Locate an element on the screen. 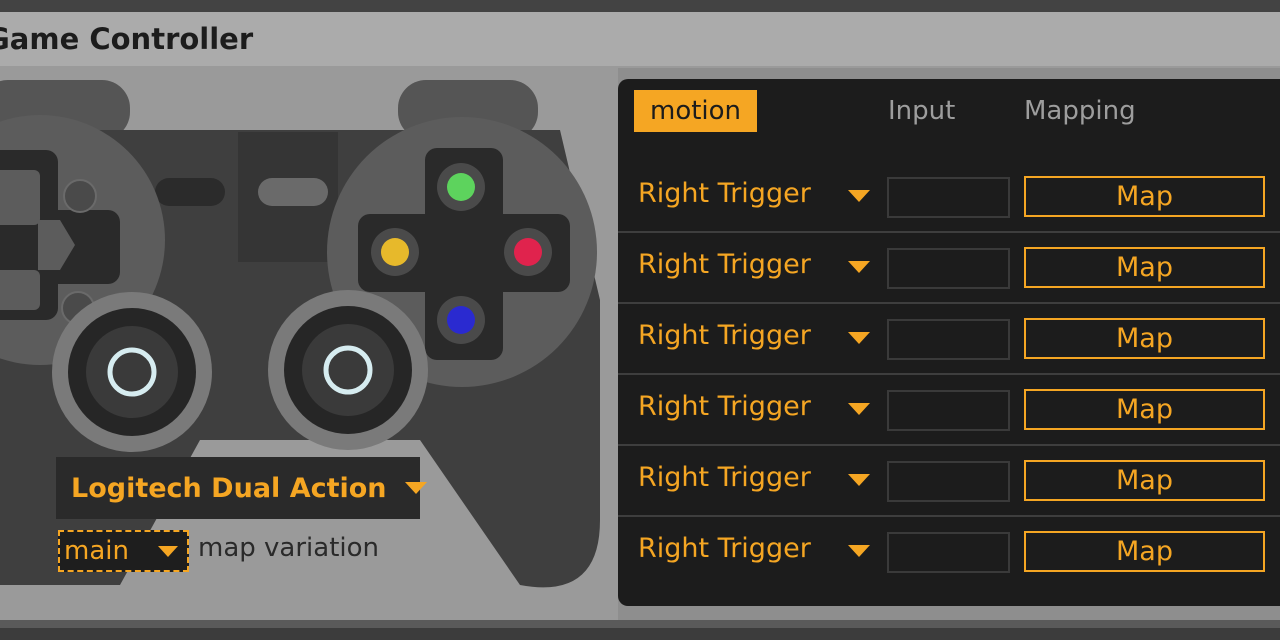  map-variation-select: main is located at coordinates (123, 551).